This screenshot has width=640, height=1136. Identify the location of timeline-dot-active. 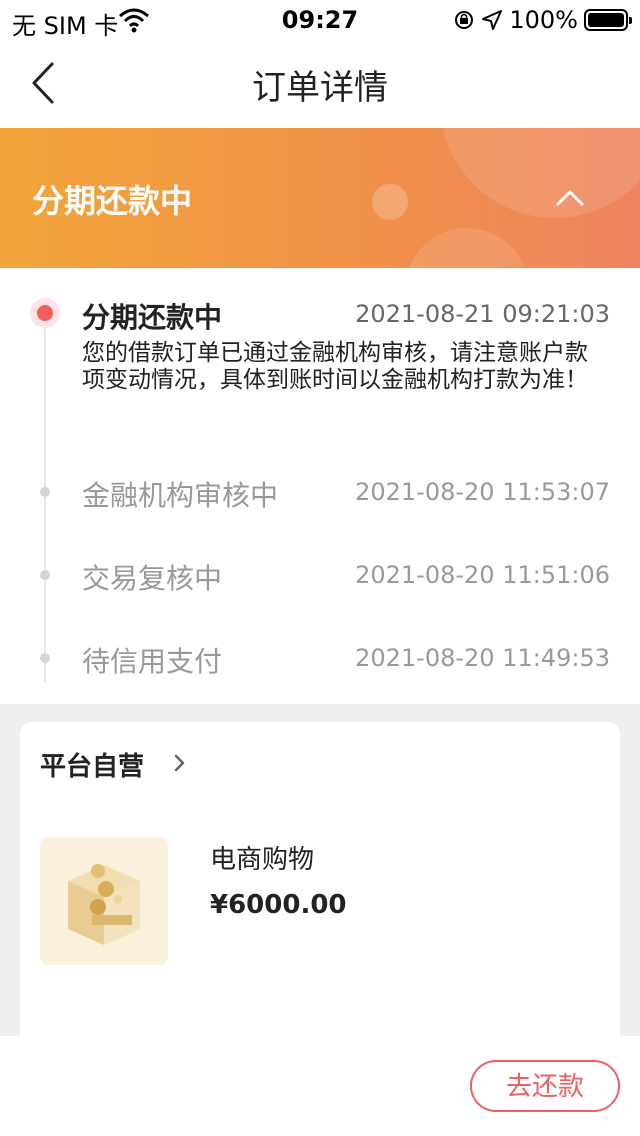
(45, 313).